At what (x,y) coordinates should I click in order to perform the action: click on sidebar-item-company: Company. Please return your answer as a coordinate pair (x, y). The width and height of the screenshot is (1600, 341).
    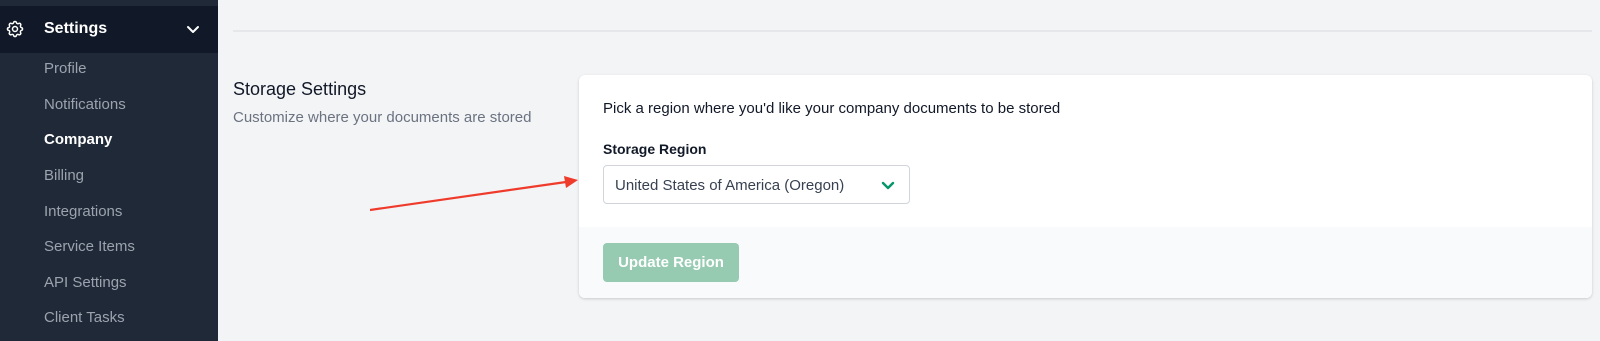
    Looking at the image, I should click on (78, 139).